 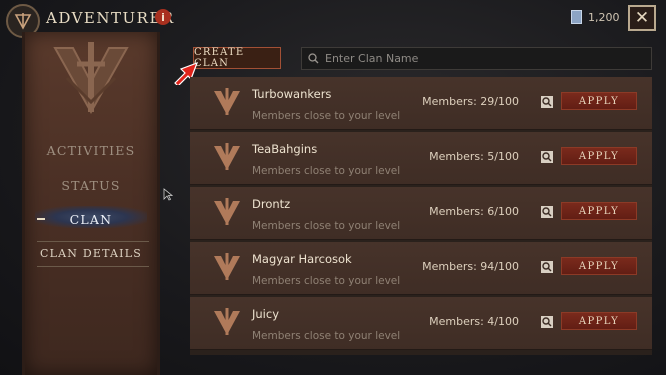 I want to click on currency-icon, so click(x=576, y=17).